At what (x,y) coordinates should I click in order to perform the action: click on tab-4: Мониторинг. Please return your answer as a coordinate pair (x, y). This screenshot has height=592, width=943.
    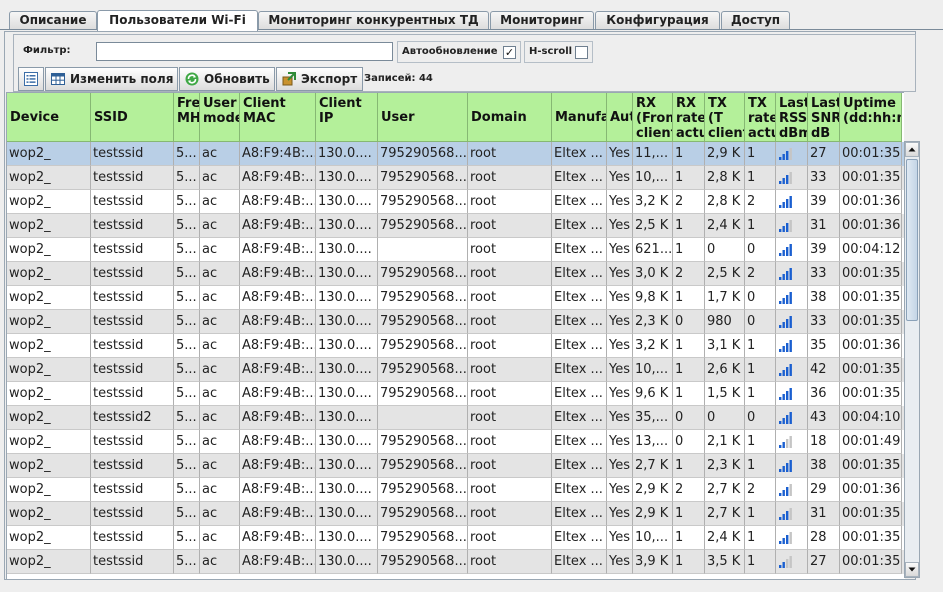
    Looking at the image, I should click on (542, 20).